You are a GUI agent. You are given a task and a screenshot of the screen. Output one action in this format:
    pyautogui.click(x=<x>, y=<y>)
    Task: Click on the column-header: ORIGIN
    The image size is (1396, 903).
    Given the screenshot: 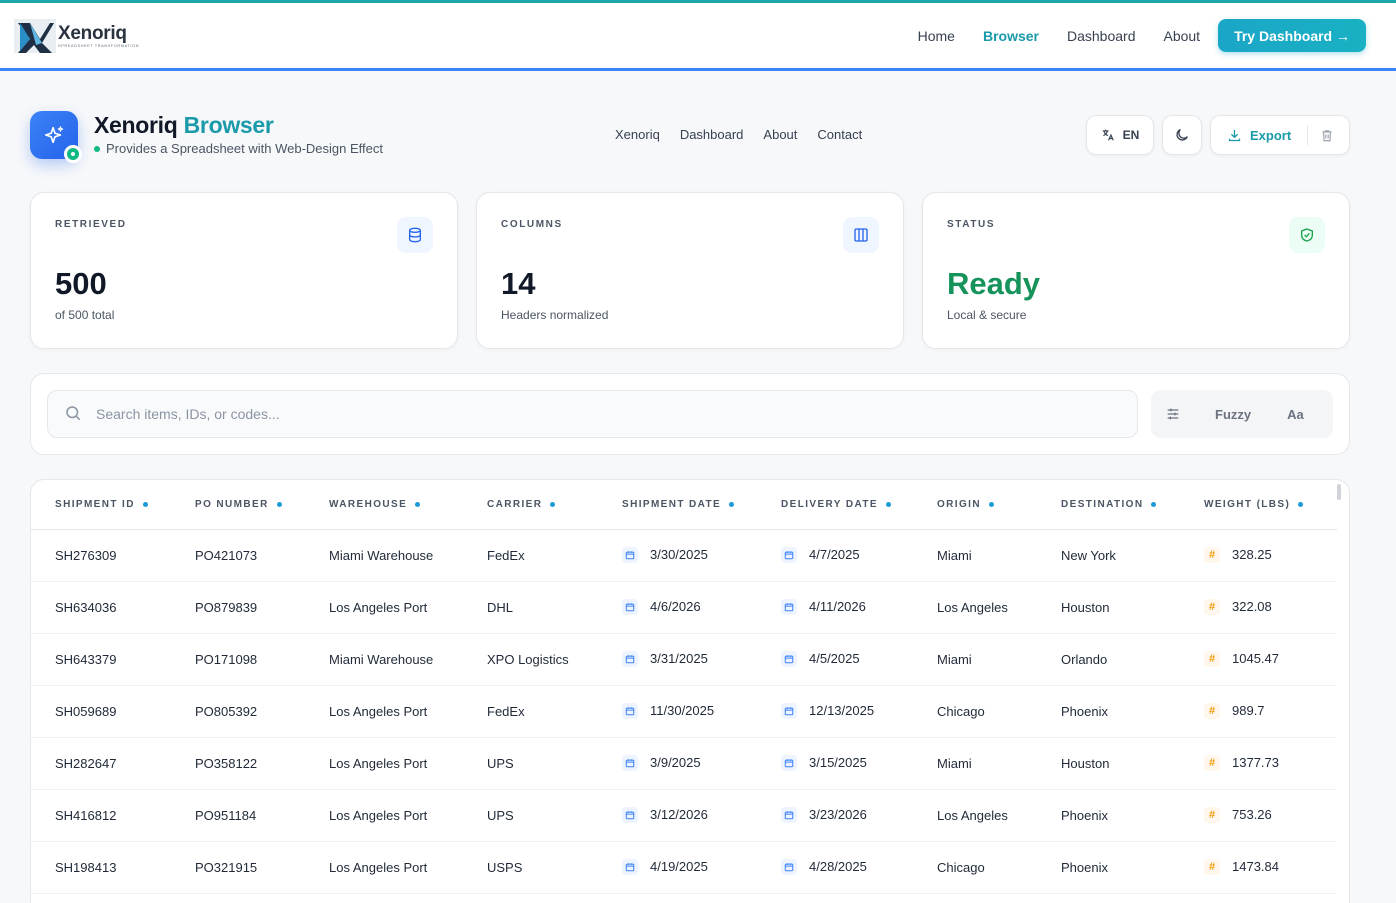 What is the action you would take?
    pyautogui.click(x=975, y=505)
    